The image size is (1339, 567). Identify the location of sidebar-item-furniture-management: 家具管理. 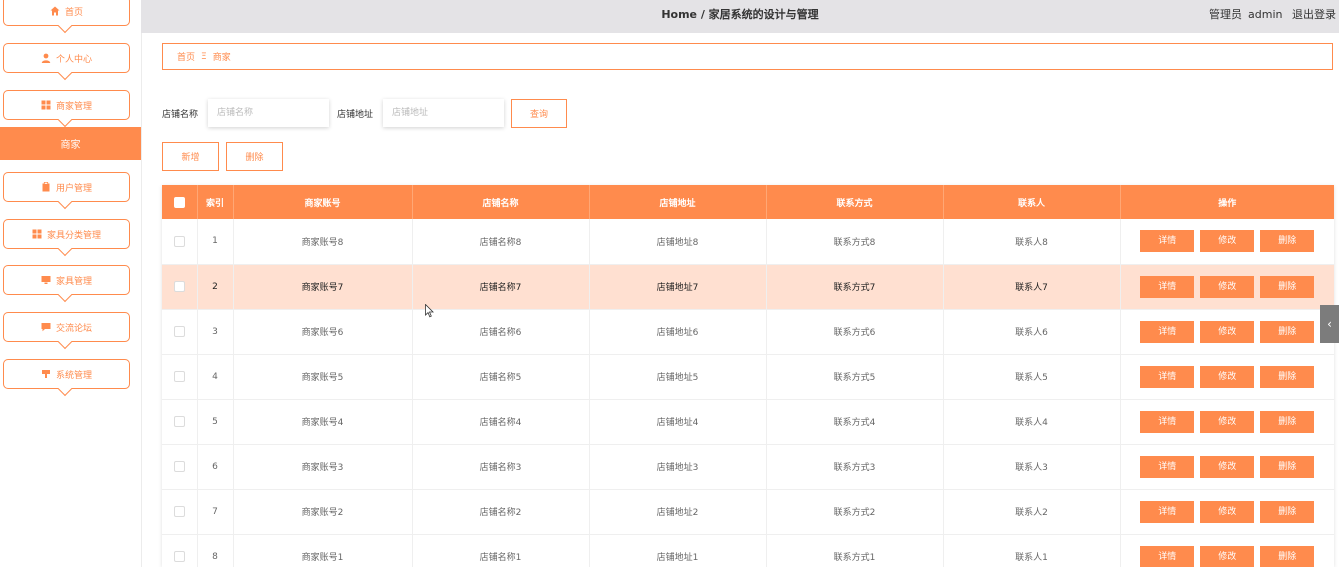
(66, 280).